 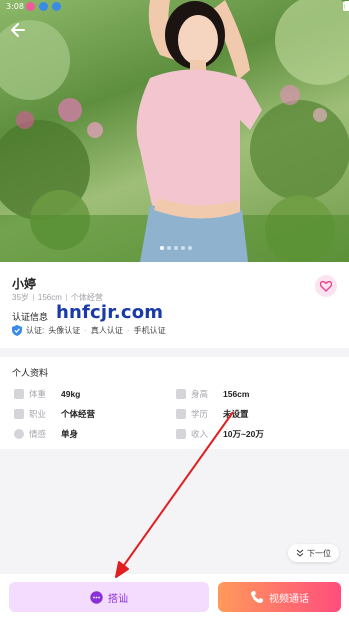 What do you see at coordinates (30, 373) in the screenshot?
I see `personal-info-heading: 个人资料` at bounding box center [30, 373].